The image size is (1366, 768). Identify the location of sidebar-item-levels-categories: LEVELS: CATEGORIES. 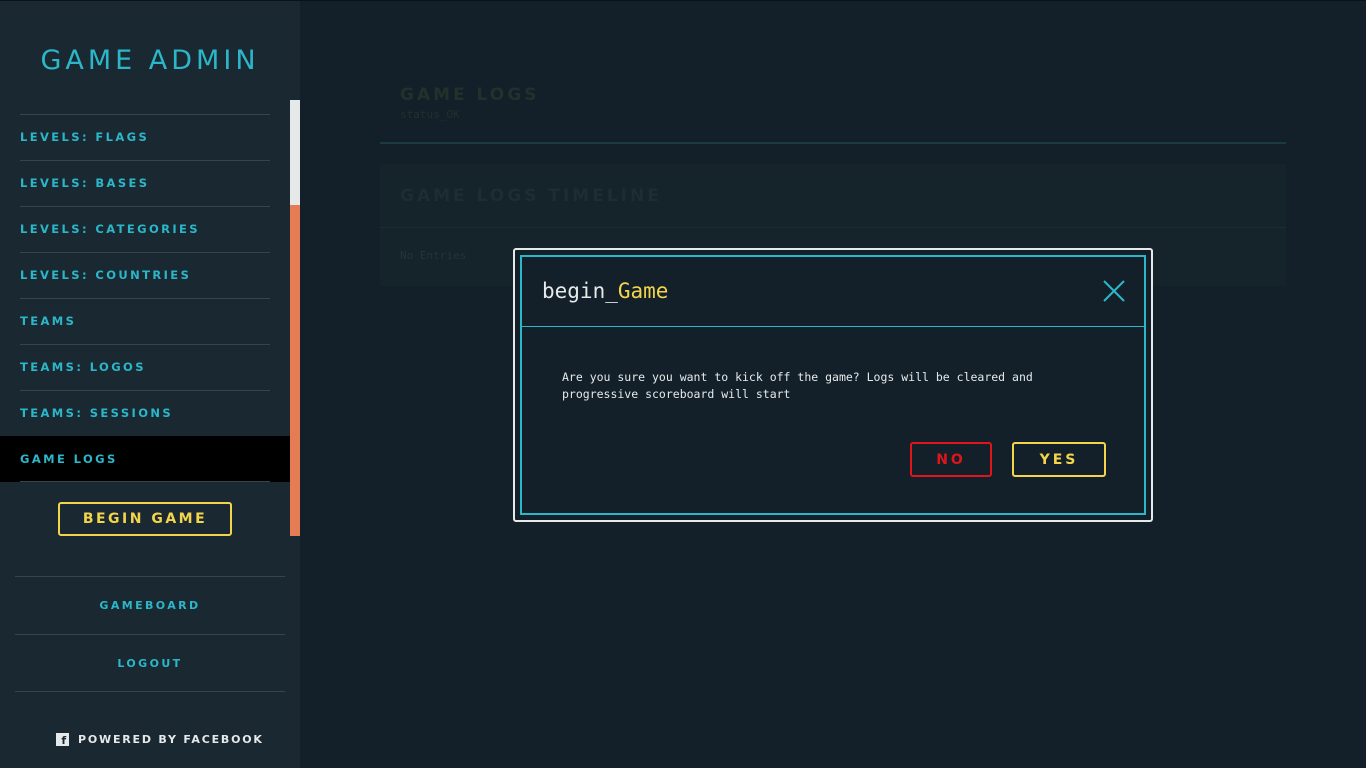
(145, 229).